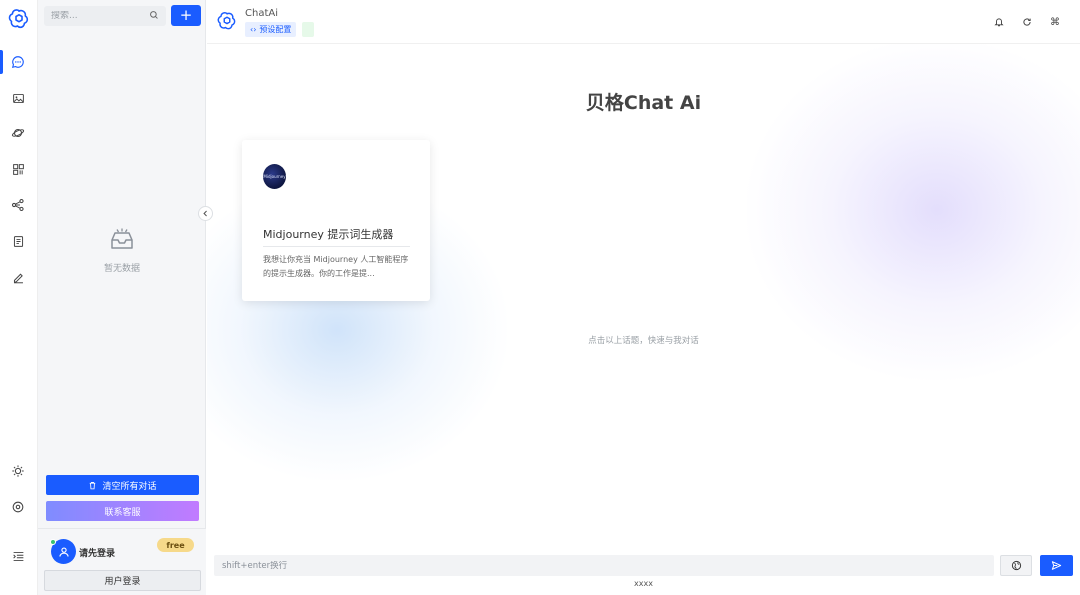  What do you see at coordinates (18, 133) in the screenshot?
I see `planet-icon` at bounding box center [18, 133].